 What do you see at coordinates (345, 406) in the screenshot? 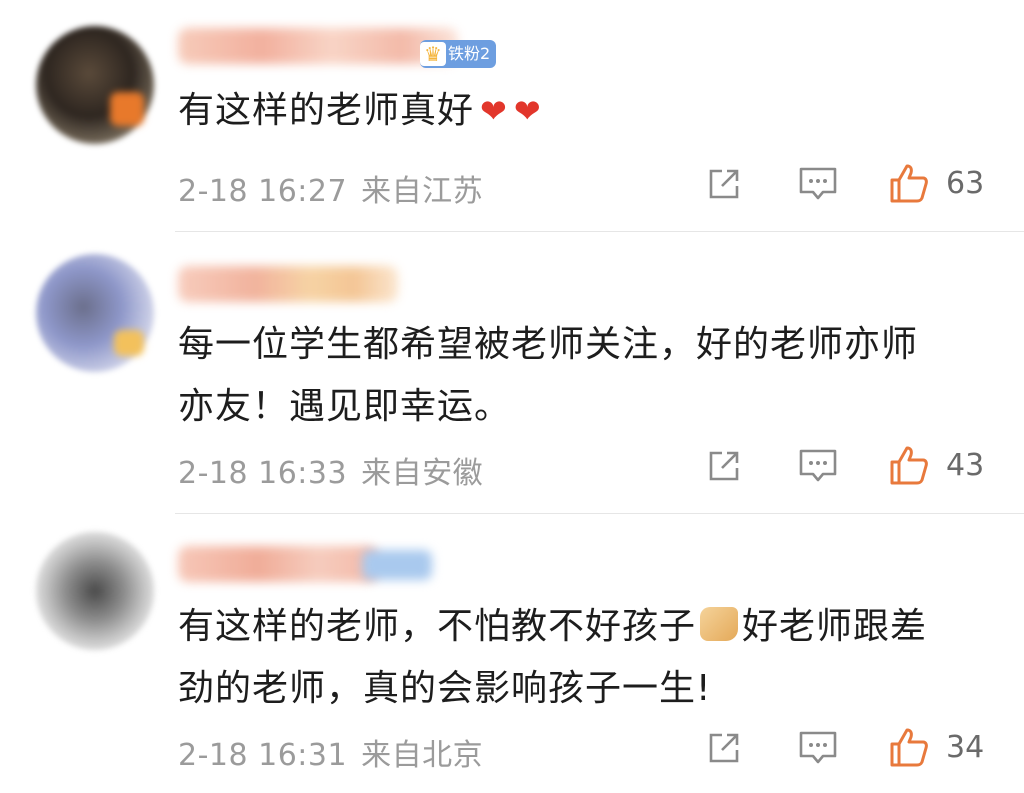
I see `comment-line: 亦友！遇见即幸运。` at bounding box center [345, 406].